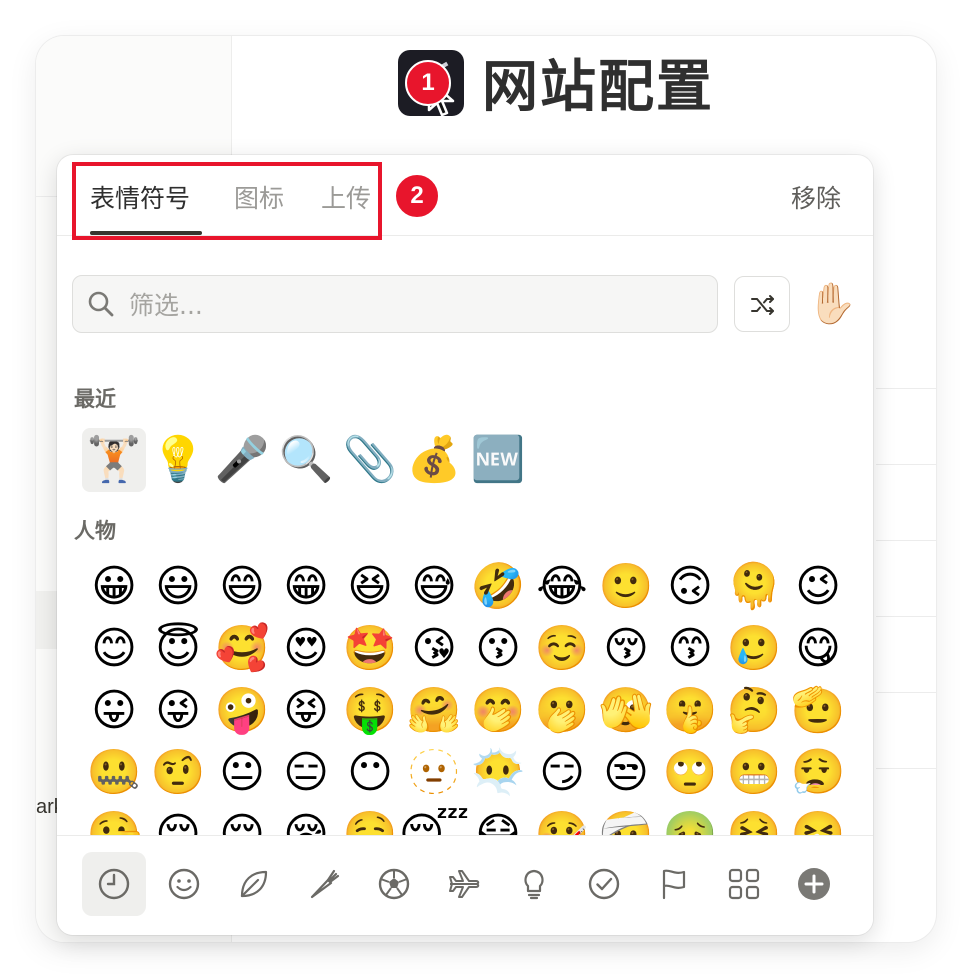 The image size is (972, 980). Describe the element at coordinates (242, 711) in the screenshot. I see `emoji-cell: 🤪` at that location.